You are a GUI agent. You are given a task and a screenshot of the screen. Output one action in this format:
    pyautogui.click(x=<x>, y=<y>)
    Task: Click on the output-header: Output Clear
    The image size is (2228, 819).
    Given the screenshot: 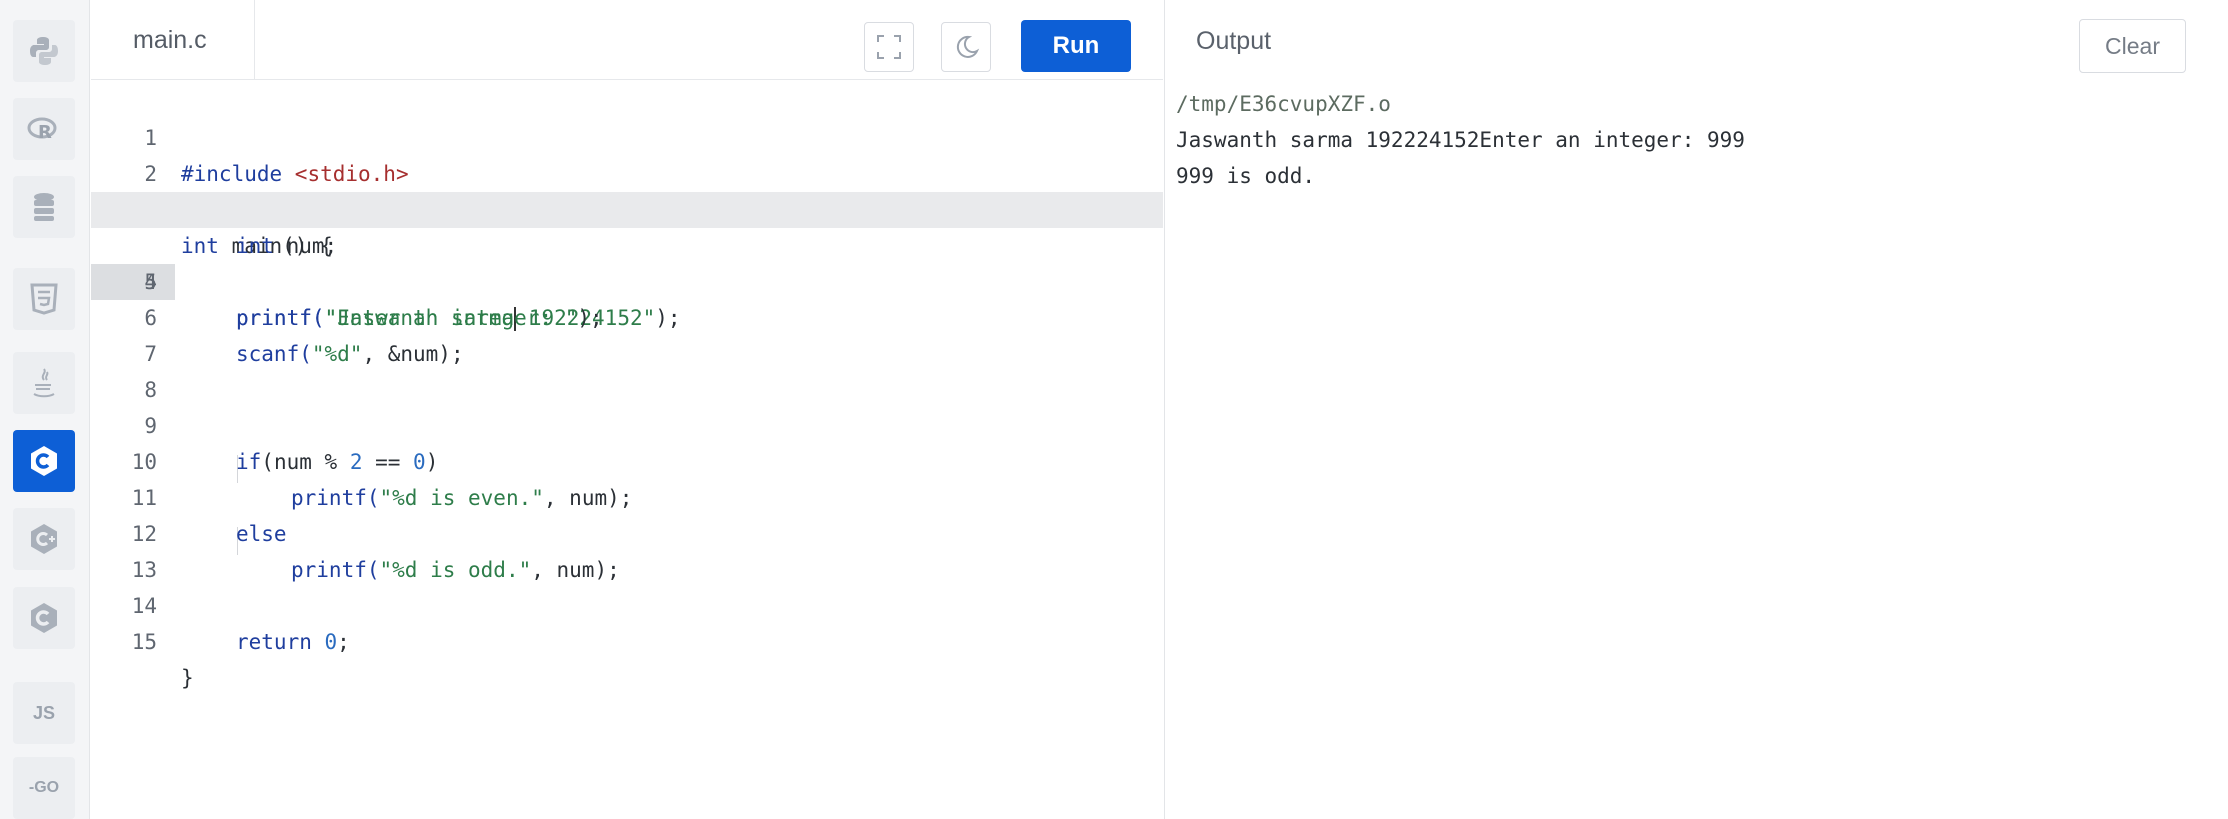 What is the action you would take?
    pyautogui.click(x=1696, y=40)
    